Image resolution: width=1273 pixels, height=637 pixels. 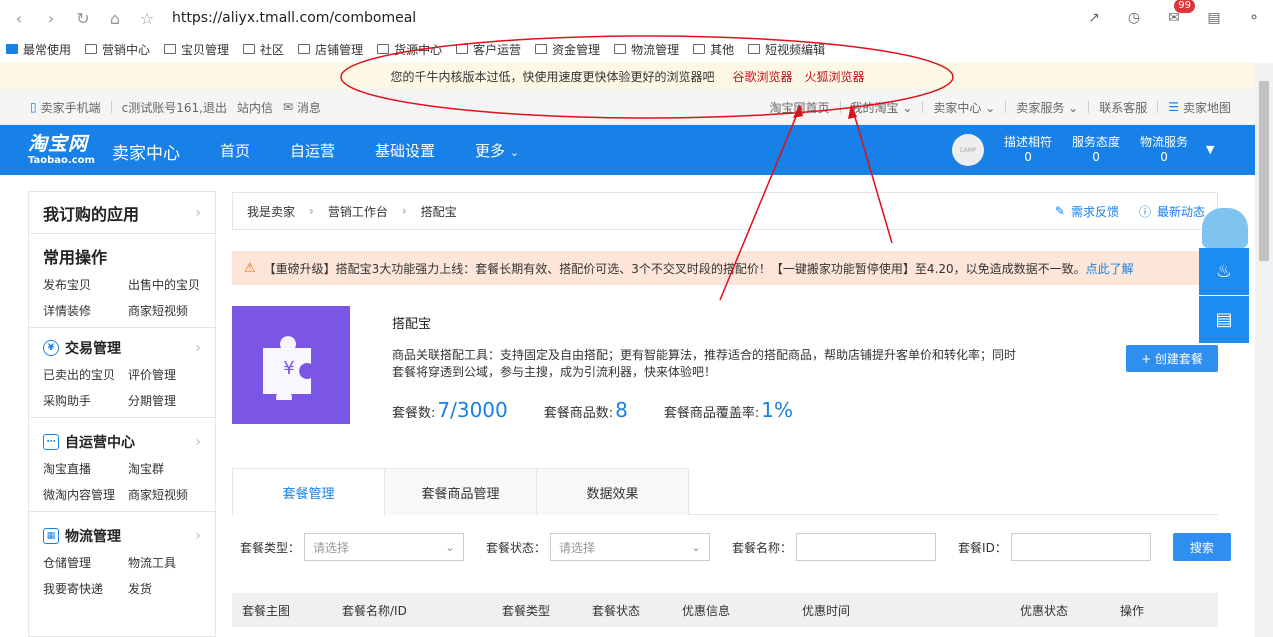 What do you see at coordinates (358, 211) in the screenshot?
I see `breadcrumb-item: 营销工作台` at bounding box center [358, 211].